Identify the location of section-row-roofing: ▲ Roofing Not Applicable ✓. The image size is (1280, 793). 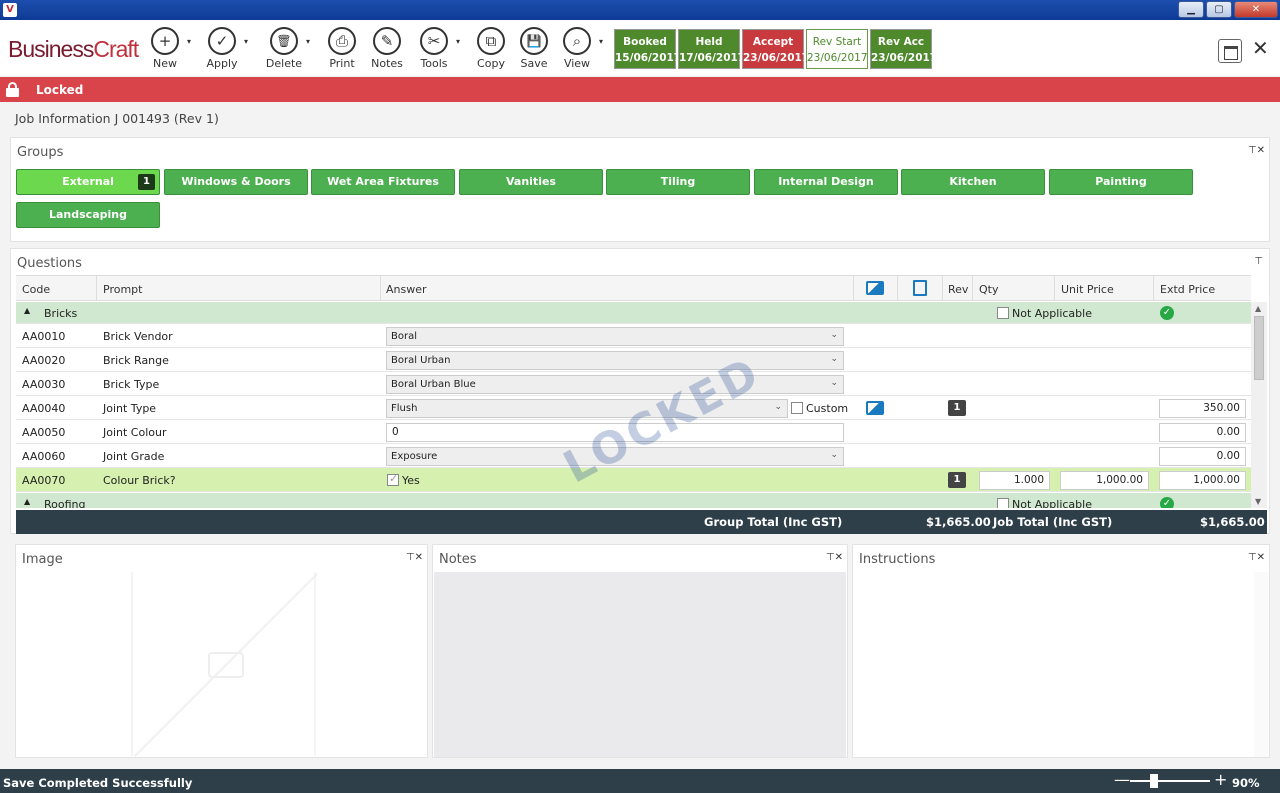
(633, 500).